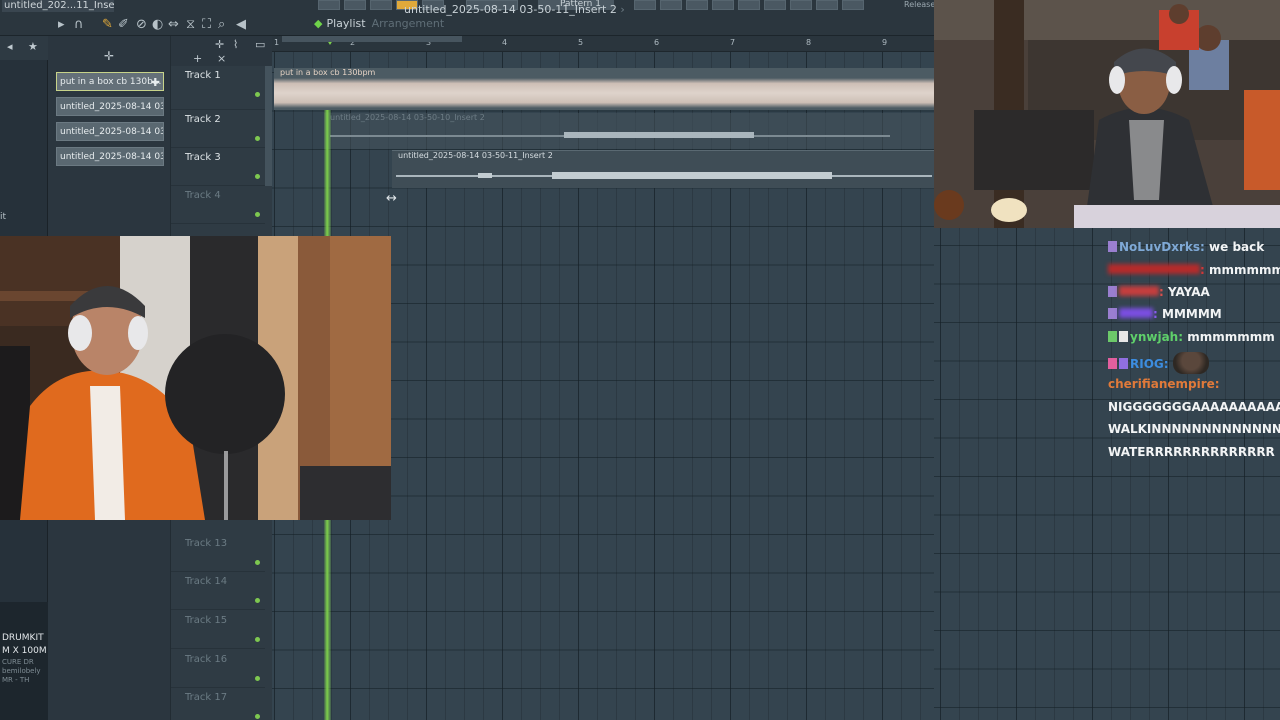 The height and width of the screenshot is (720, 1280). Describe the element at coordinates (407, 117) in the screenshot. I see `clip-title: untitled_2025-08-14 03-50-10_Insert 2` at that location.